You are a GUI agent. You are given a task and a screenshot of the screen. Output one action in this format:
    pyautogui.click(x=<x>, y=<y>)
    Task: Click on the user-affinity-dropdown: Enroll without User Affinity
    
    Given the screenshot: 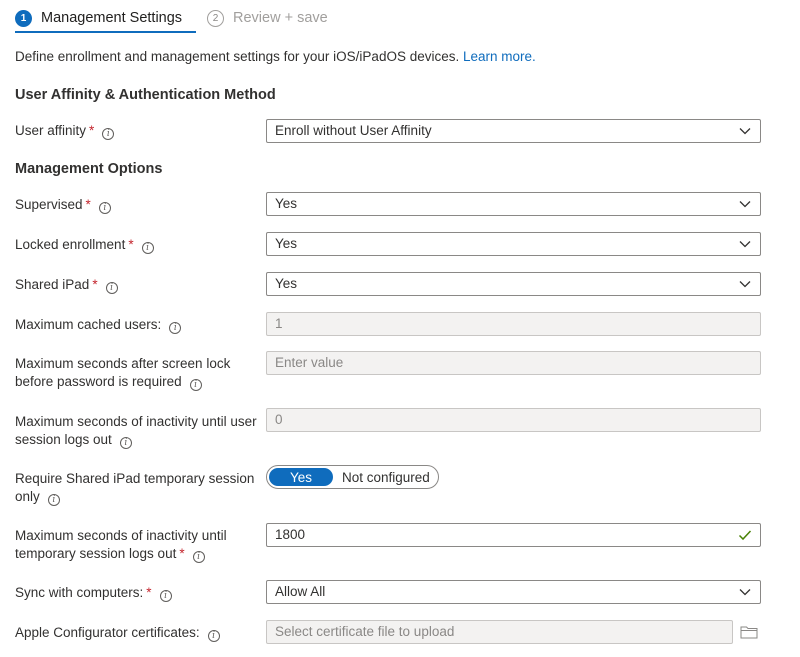 What is the action you would take?
    pyautogui.click(x=513, y=131)
    